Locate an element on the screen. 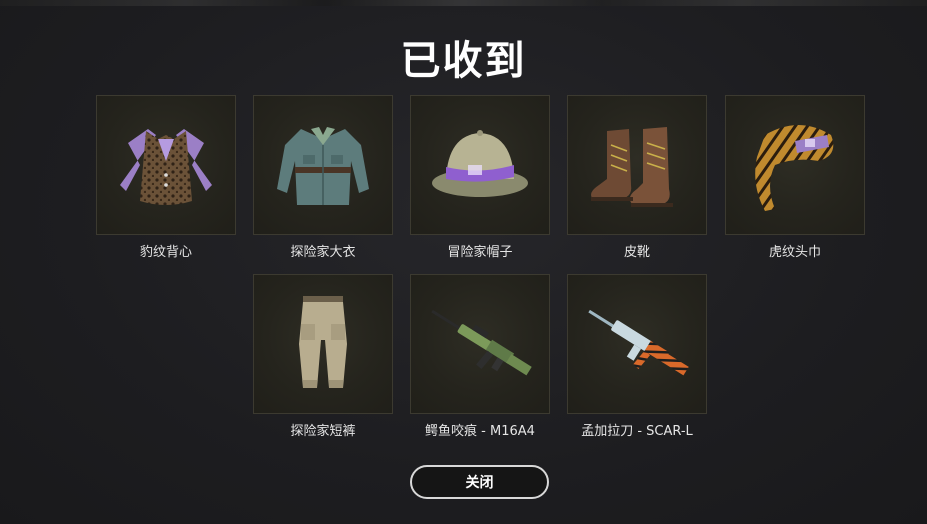  pith-helmet-icon is located at coordinates (480, 163).